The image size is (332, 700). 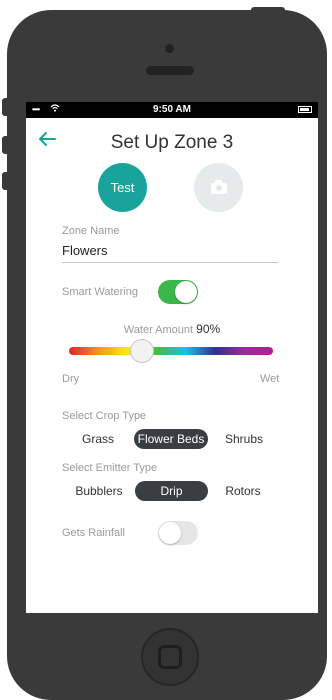 What do you see at coordinates (170, 657) in the screenshot?
I see `home-square-icon` at bounding box center [170, 657].